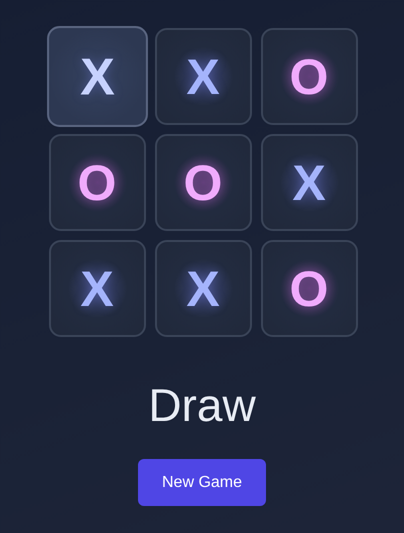 The height and width of the screenshot is (533, 404). Describe the element at coordinates (202, 482) in the screenshot. I see `new-game-button: New Game` at that location.